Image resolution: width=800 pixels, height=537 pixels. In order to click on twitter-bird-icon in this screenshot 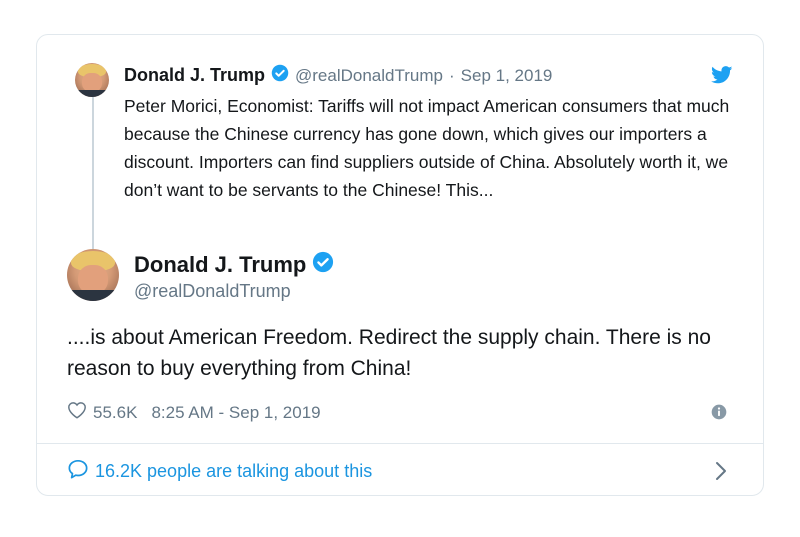, I will do `click(722, 77)`.